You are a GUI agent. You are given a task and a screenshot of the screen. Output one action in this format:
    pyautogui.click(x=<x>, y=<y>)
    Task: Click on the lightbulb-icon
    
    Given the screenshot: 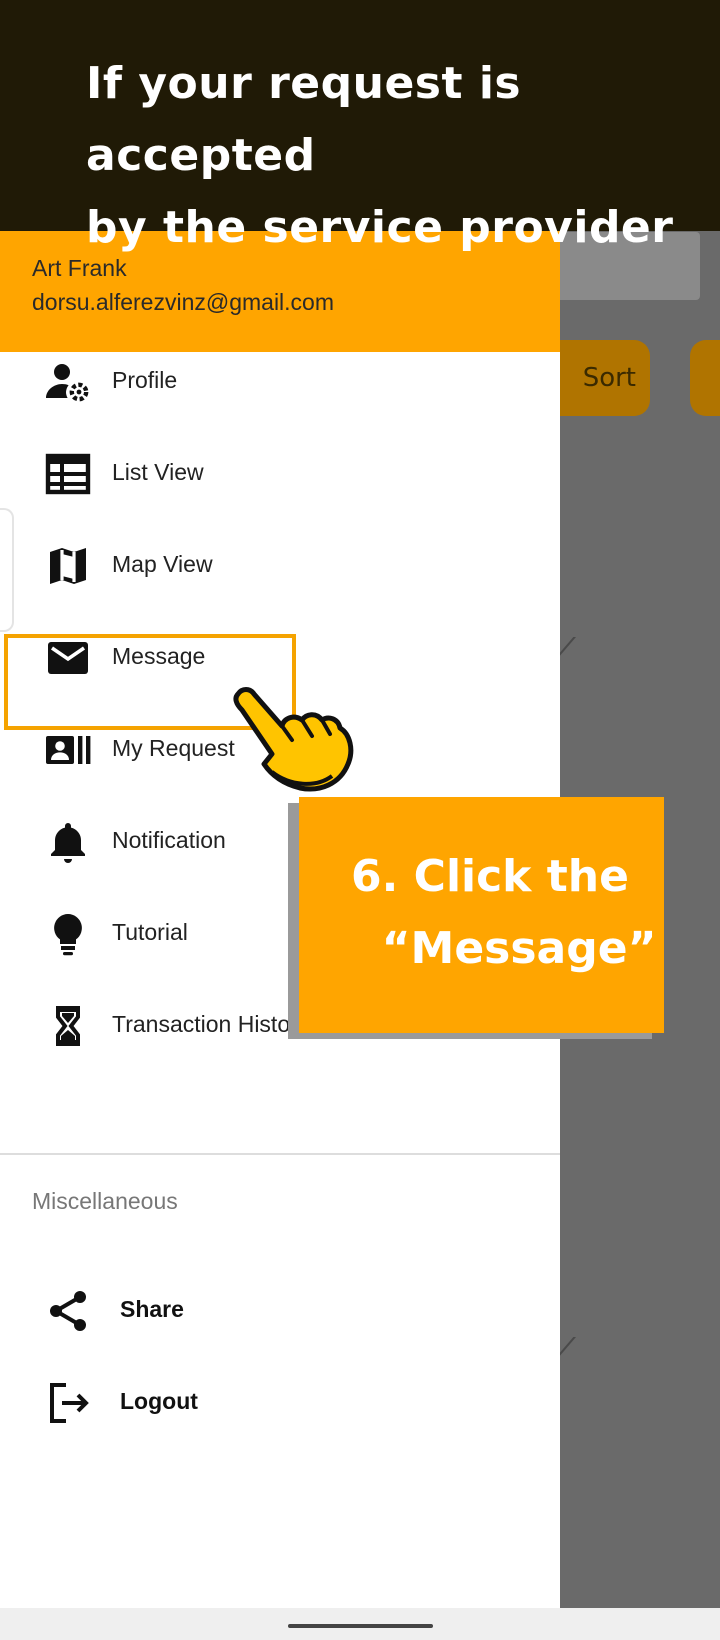 What is the action you would take?
    pyautogui.click(x=68, y=934)
    